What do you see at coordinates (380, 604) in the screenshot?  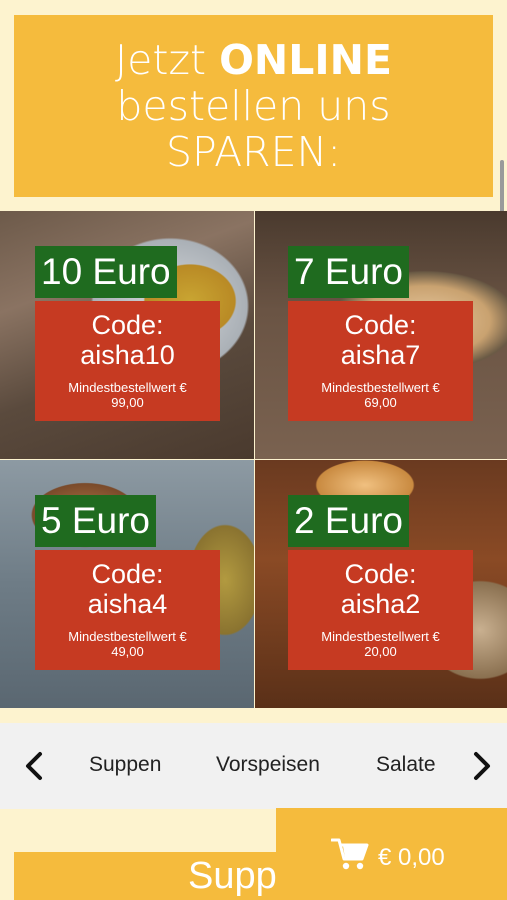 I see `coupon-code: aisha2` at bounding box center [380, 604].